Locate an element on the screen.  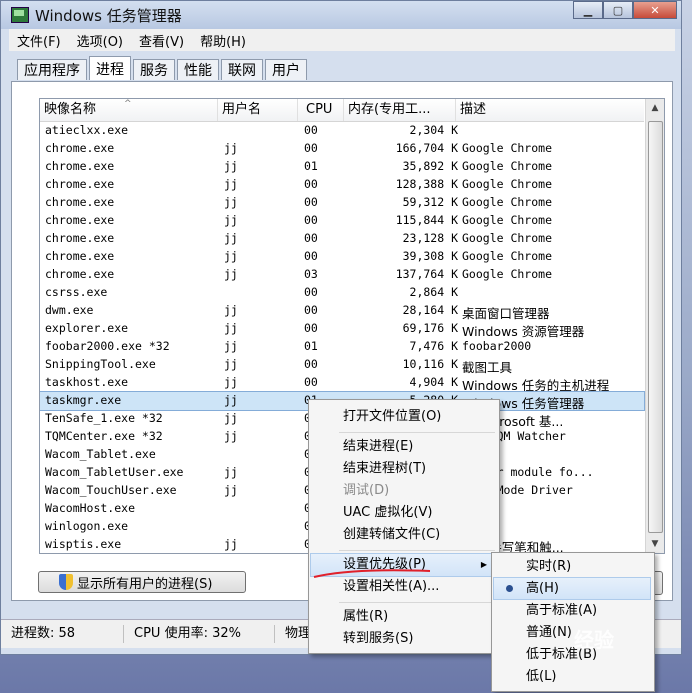
table-row: csrss.exe 00 2,864 K is located at coordinates (342, 293).